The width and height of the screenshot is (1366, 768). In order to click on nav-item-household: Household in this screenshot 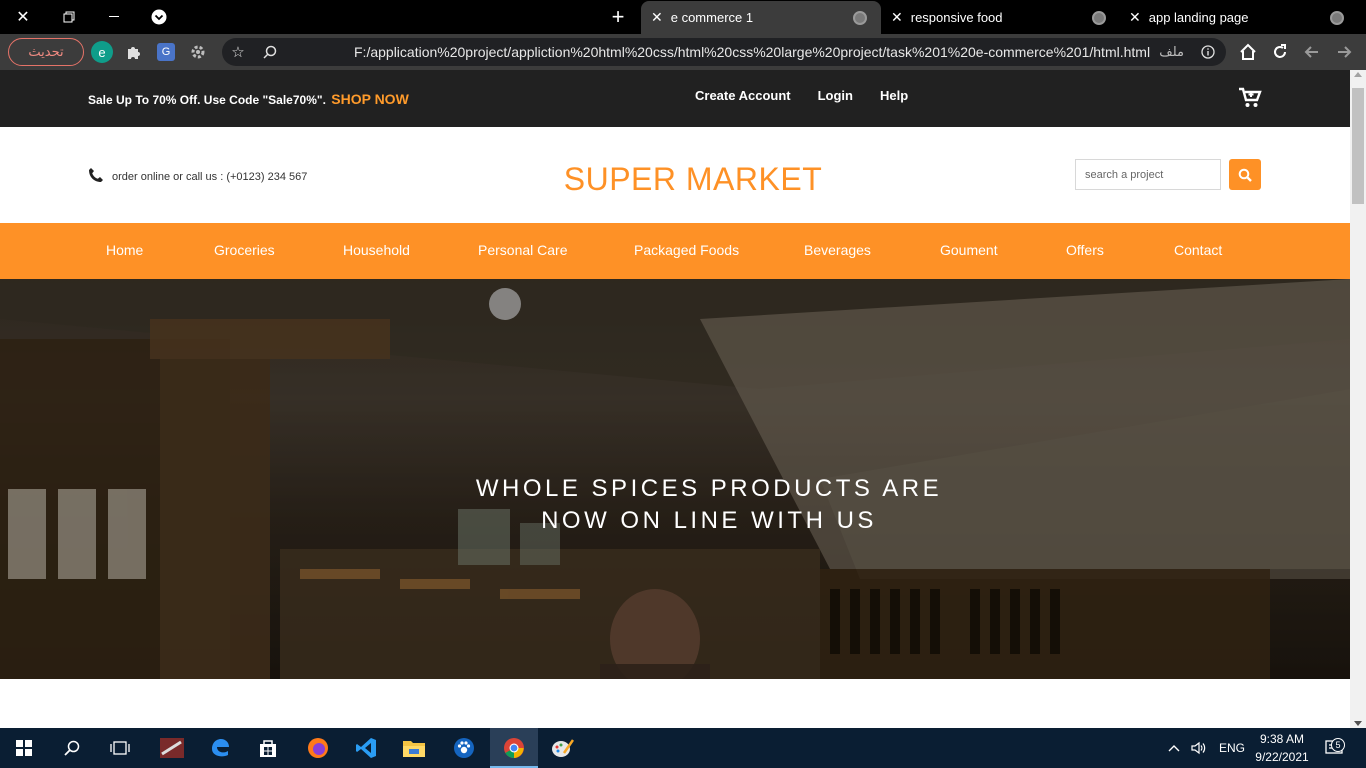, I will do `click(376, 250)`.